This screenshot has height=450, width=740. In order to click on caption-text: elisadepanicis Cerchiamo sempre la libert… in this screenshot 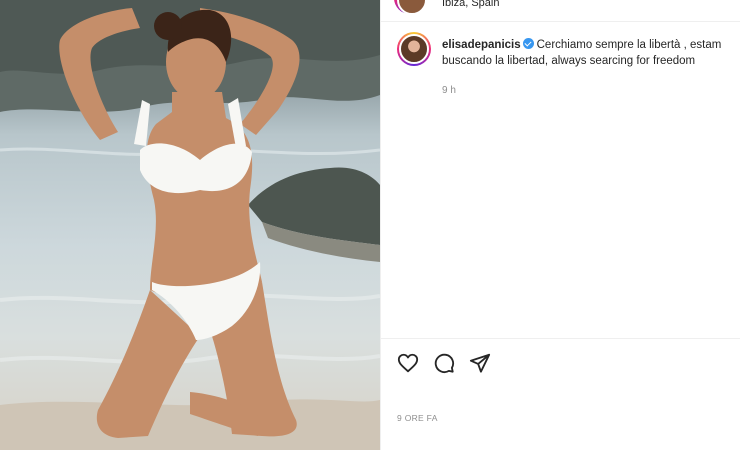, I will do `click(589, 53)`.